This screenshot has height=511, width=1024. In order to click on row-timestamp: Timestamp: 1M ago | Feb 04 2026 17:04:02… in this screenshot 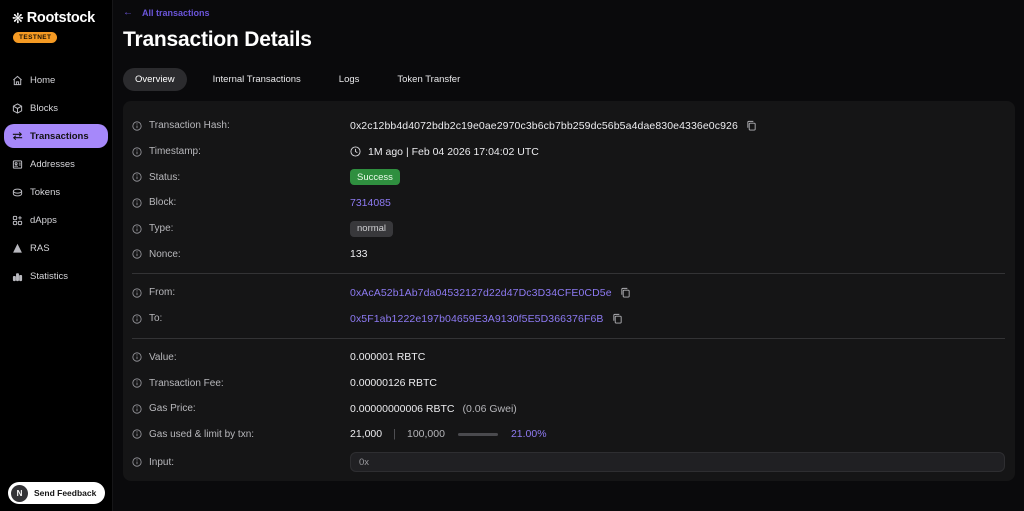, I will do `click(568, 152)`.